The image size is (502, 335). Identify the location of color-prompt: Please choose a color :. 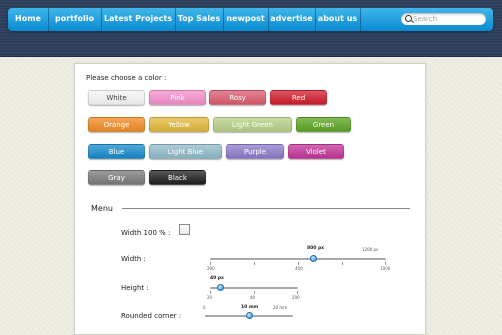
(126, 78).